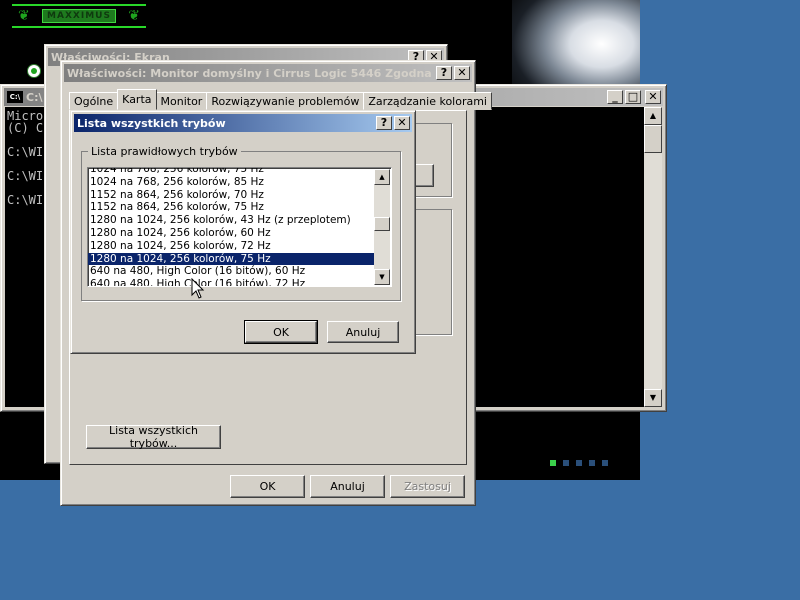 The width and height of the screenshot is (800, 600). What do you see at coordinates (243, 123) in the screenshot?
I see `list-modes-titlebar: Lista wszystkich trybów ? ✕` at bounding box center [243, 123].